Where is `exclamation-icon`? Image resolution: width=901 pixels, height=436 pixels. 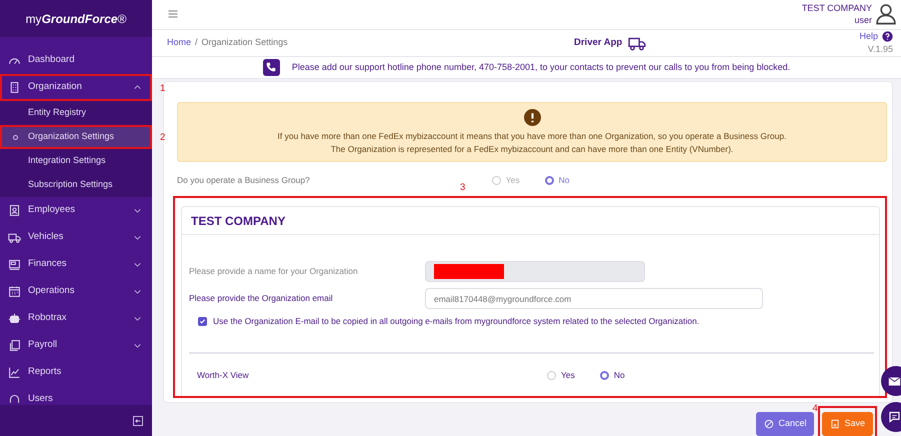
exclamation-icon is located at coordinates (532, 117).